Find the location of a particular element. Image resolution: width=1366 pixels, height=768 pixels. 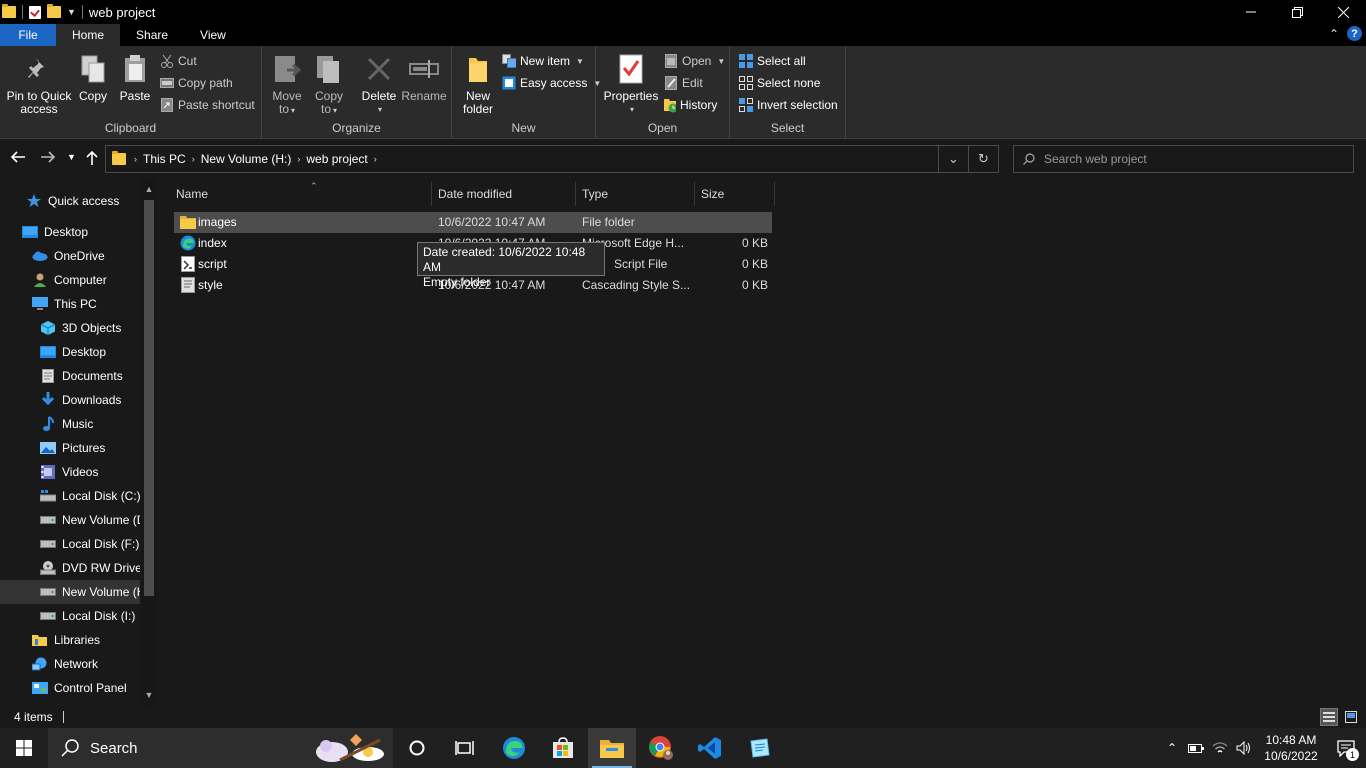

breadcrumb-web-project: web project is located at coordinates (336, 159).